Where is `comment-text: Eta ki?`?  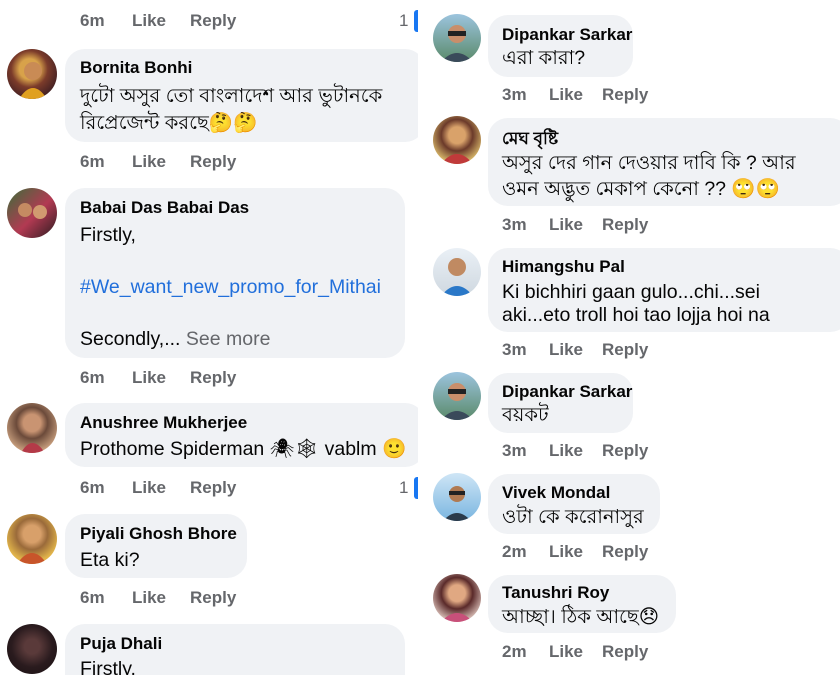
comment-text: Eta ki? is located at coordinates (110, 560).